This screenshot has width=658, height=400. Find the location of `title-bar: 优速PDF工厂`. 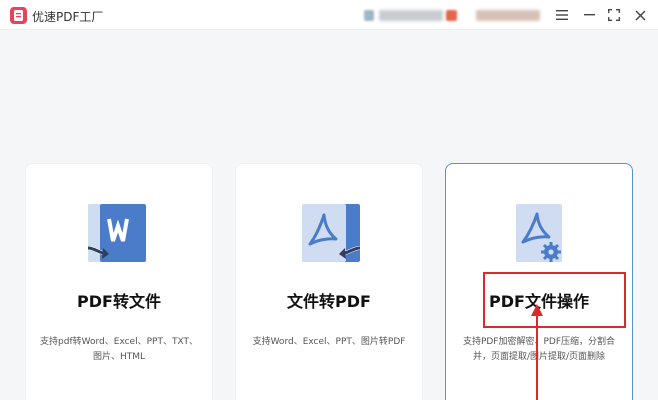

title-bar: 优速PDF工厂 is located at coordinates (329, 15).